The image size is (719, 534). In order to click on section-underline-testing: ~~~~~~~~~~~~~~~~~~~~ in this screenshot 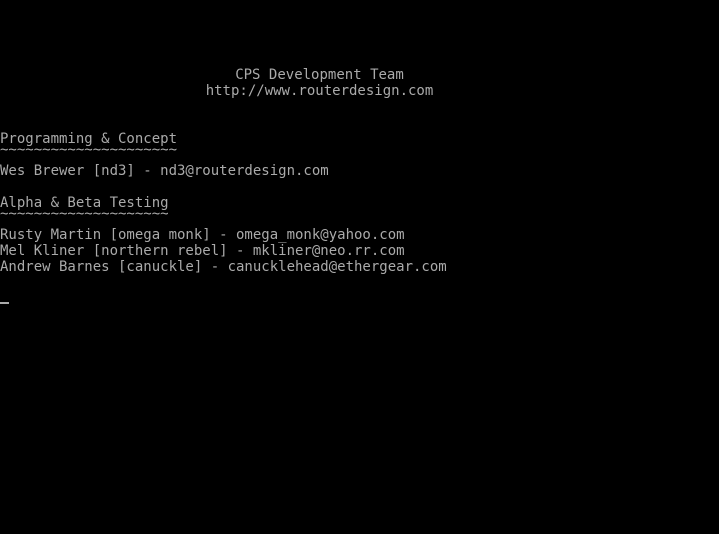, I will do `click(84, 214)`.